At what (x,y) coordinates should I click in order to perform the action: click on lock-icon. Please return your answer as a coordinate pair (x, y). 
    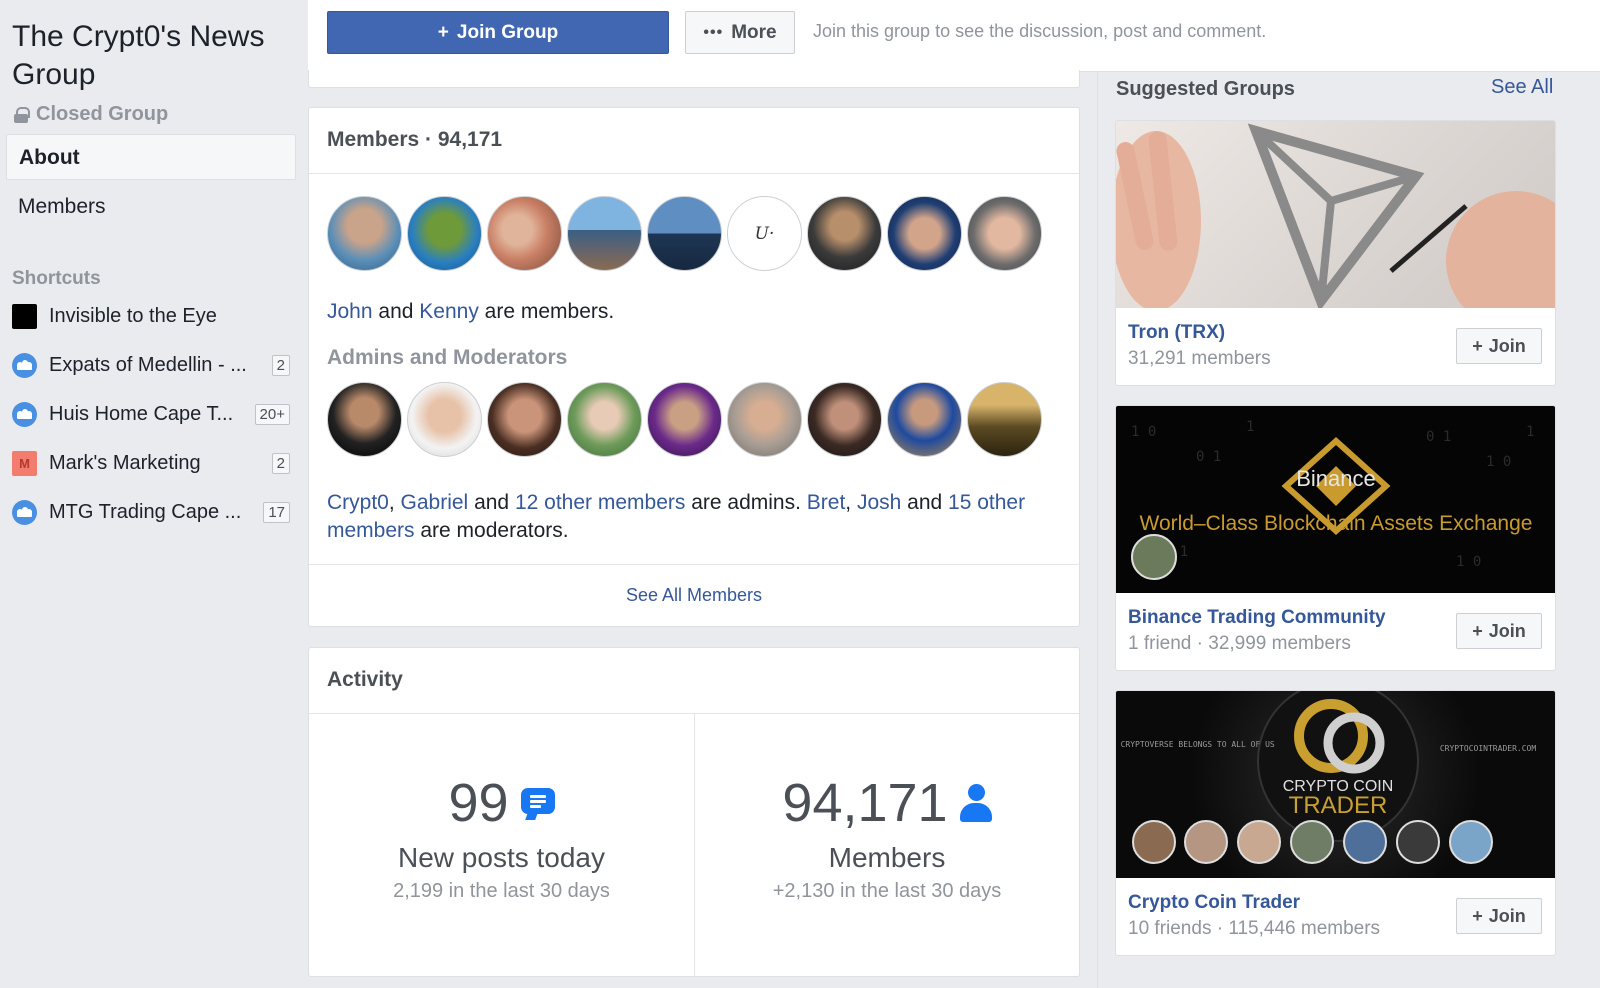
    Looking at the image, I should click on (22, 114).